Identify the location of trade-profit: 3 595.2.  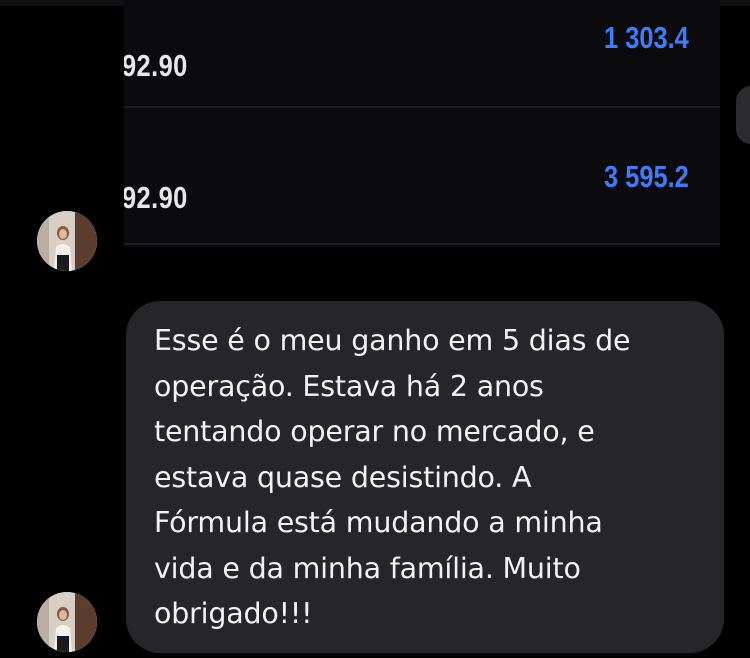
(646, 176).